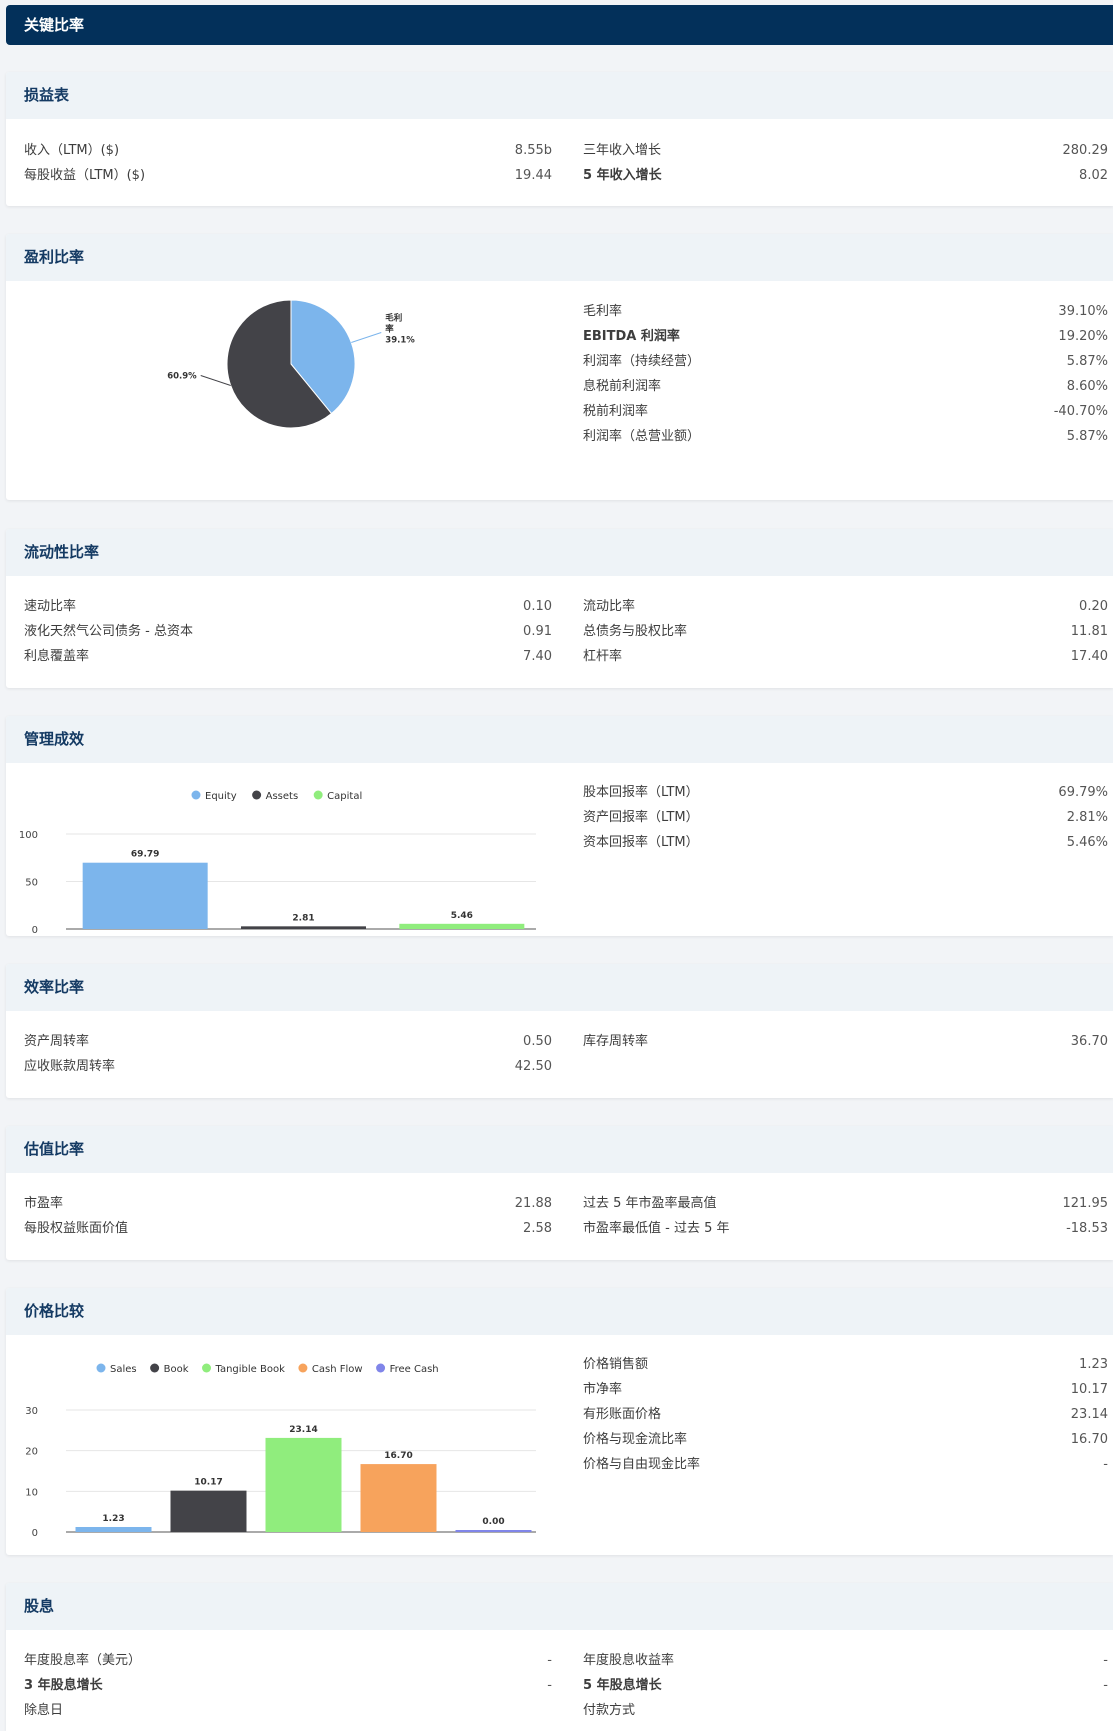  Describe the element at coordinates (845, 1439) in the screenshot. I see `metric-row: 价格与现金流比率 16.70` at that location.